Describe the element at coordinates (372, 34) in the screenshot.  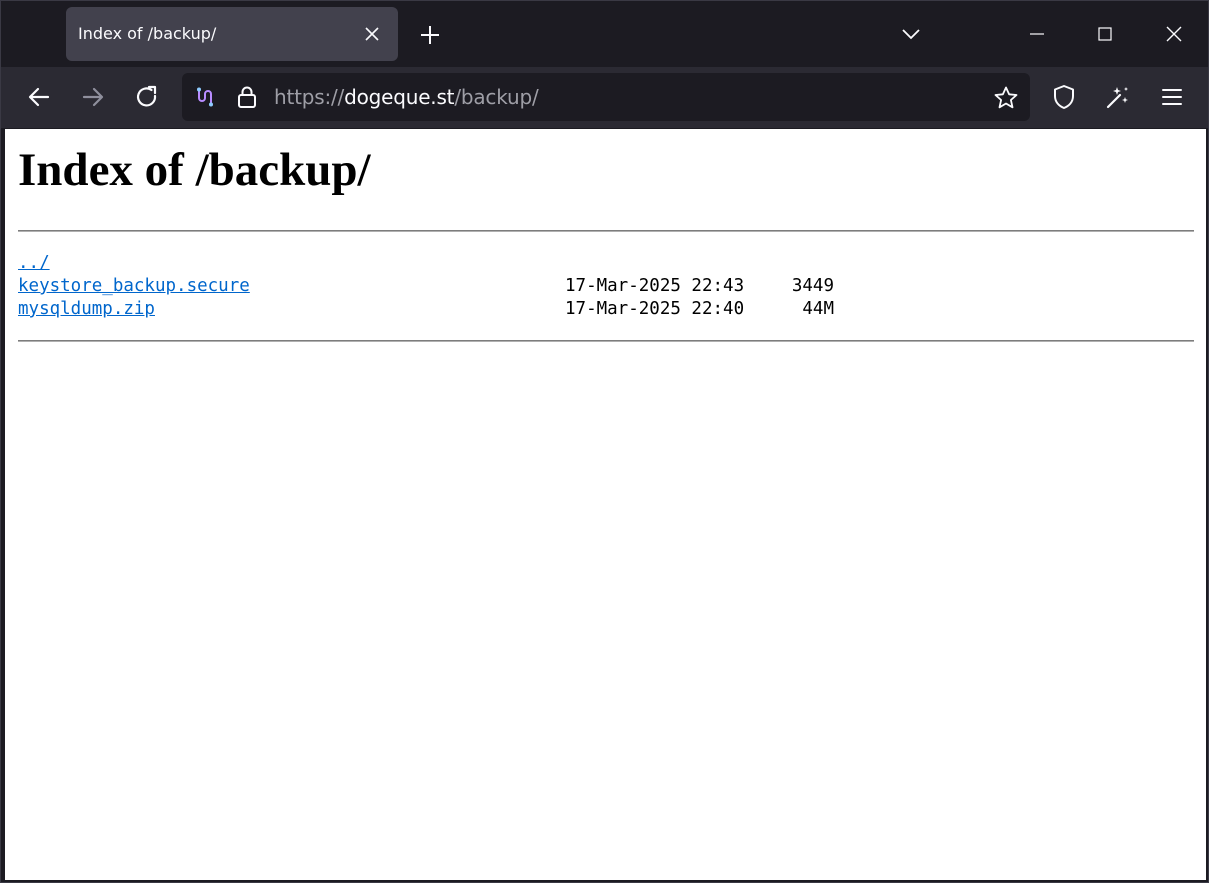
I see `close-icon` at that location.